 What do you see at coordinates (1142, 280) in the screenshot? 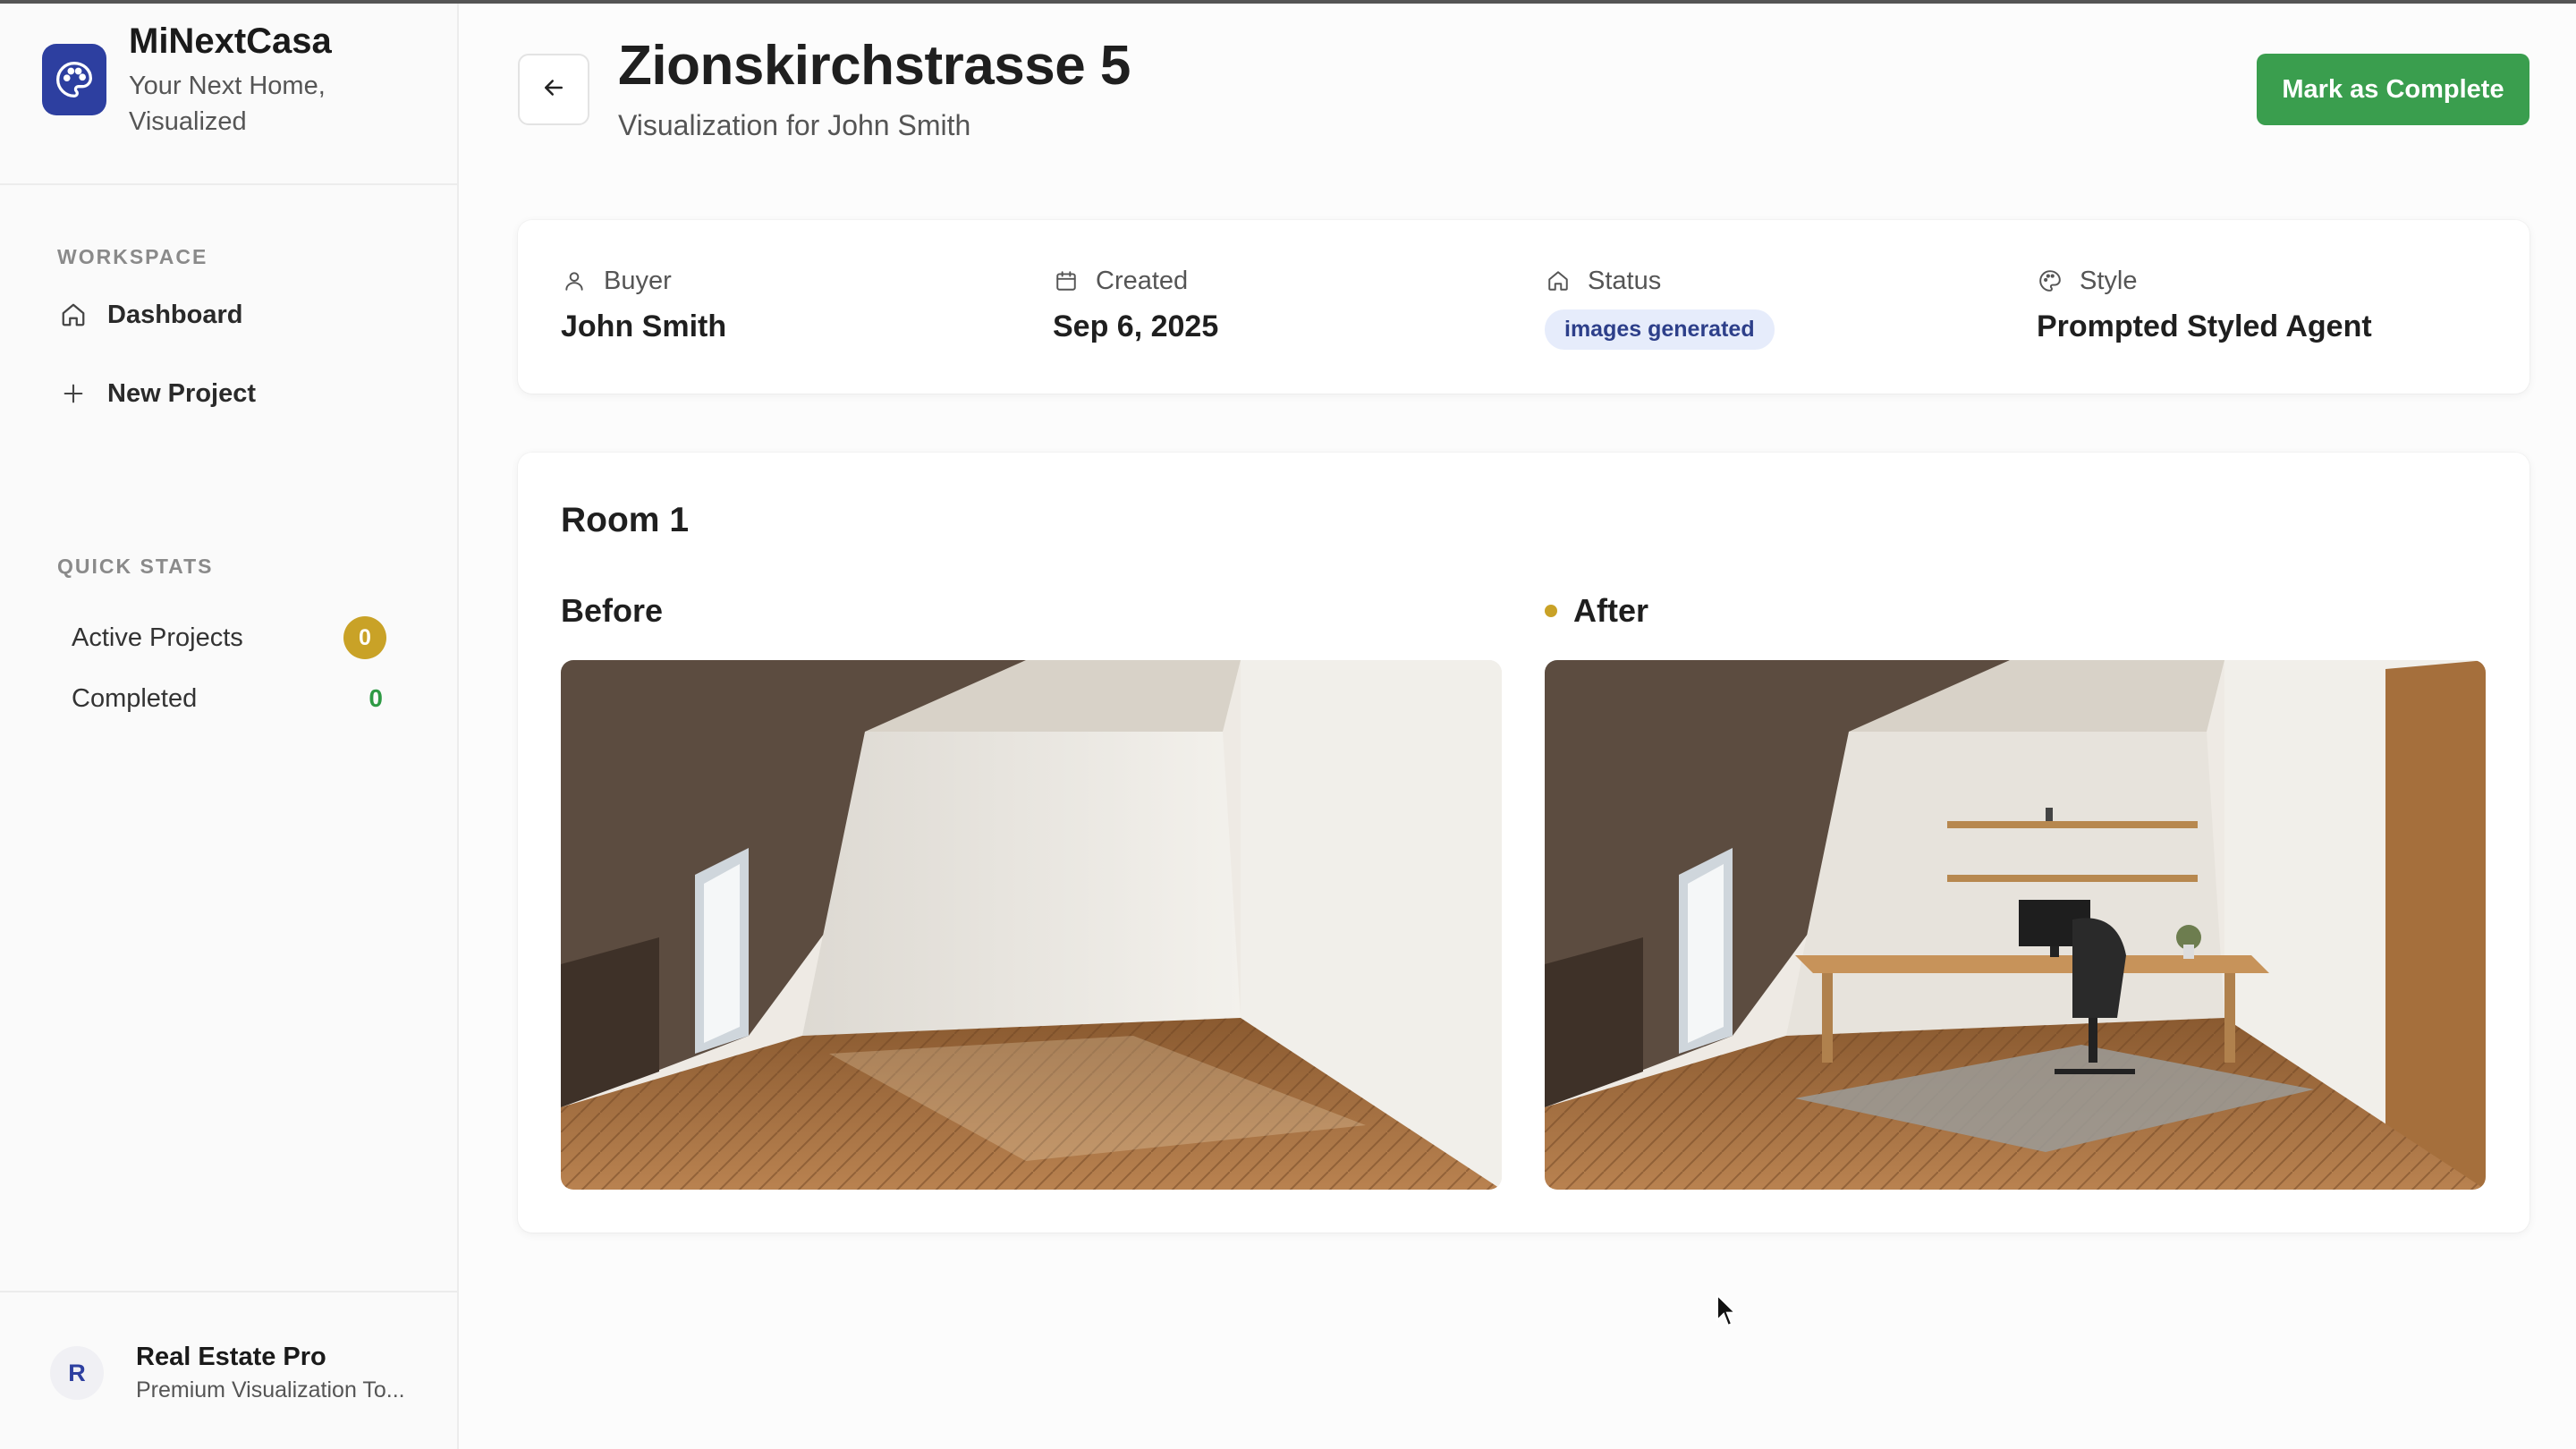
I see `created-label: Created` at bounding box center [1142, 280].